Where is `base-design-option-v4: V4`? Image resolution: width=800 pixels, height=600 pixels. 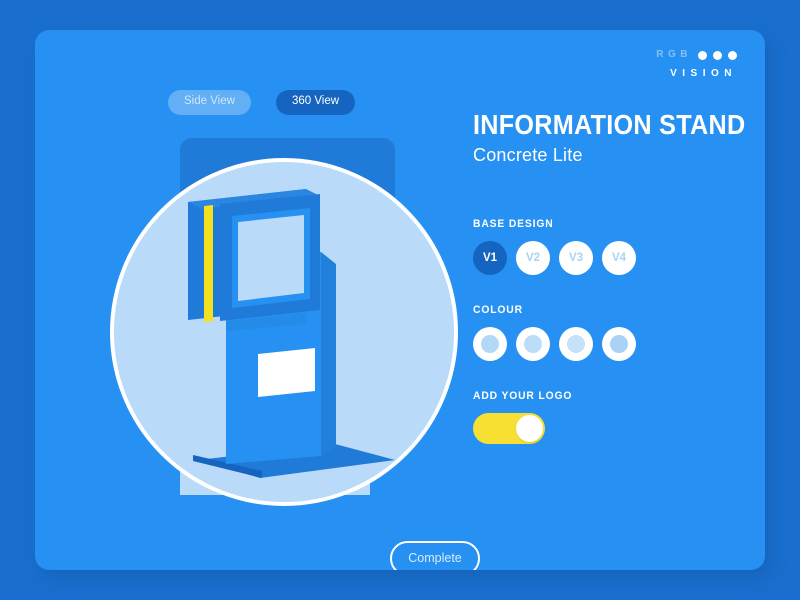
base-design-option-v4: V4 is located at coordinates (619, 258).